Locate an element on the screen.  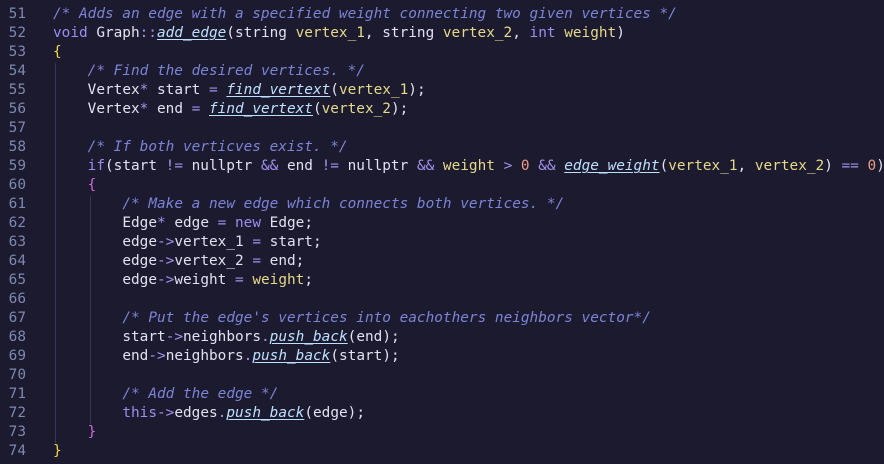
line-number: 65 is located at coordinates (17, 280).